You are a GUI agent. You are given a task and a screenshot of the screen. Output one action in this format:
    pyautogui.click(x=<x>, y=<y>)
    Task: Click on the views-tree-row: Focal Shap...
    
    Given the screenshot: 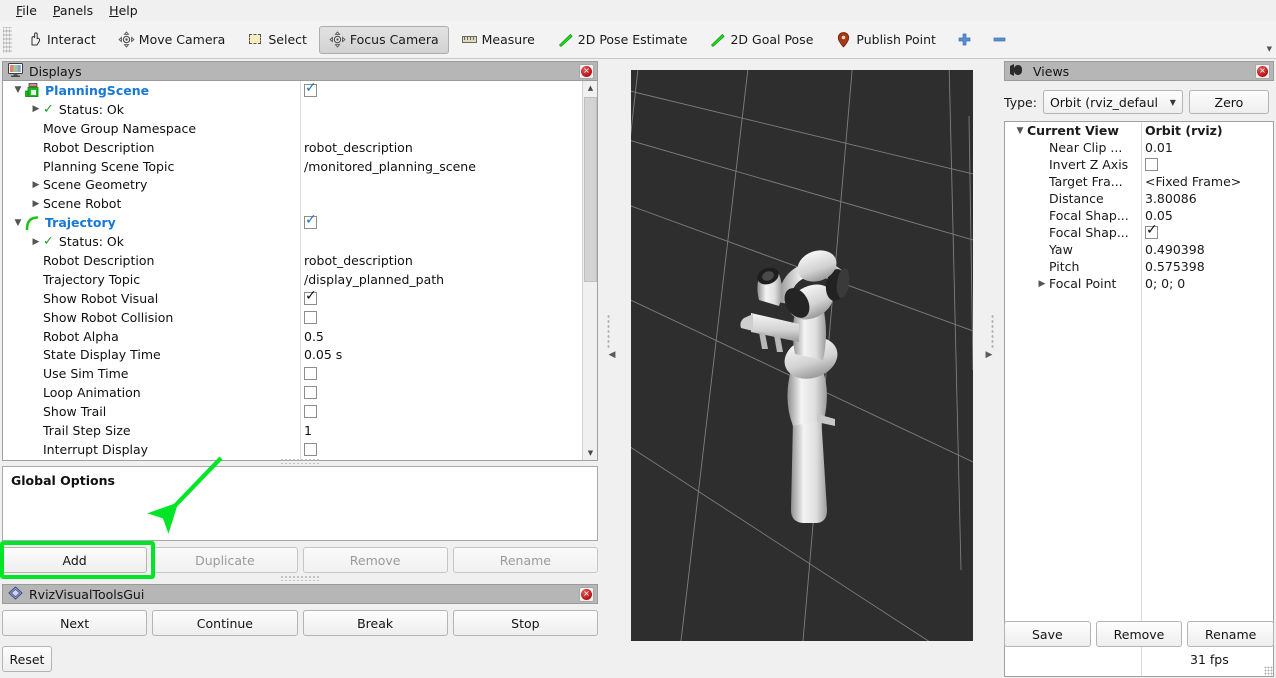 What is the action you would take?
    pyautogui.click(x=1139, y=232)
    